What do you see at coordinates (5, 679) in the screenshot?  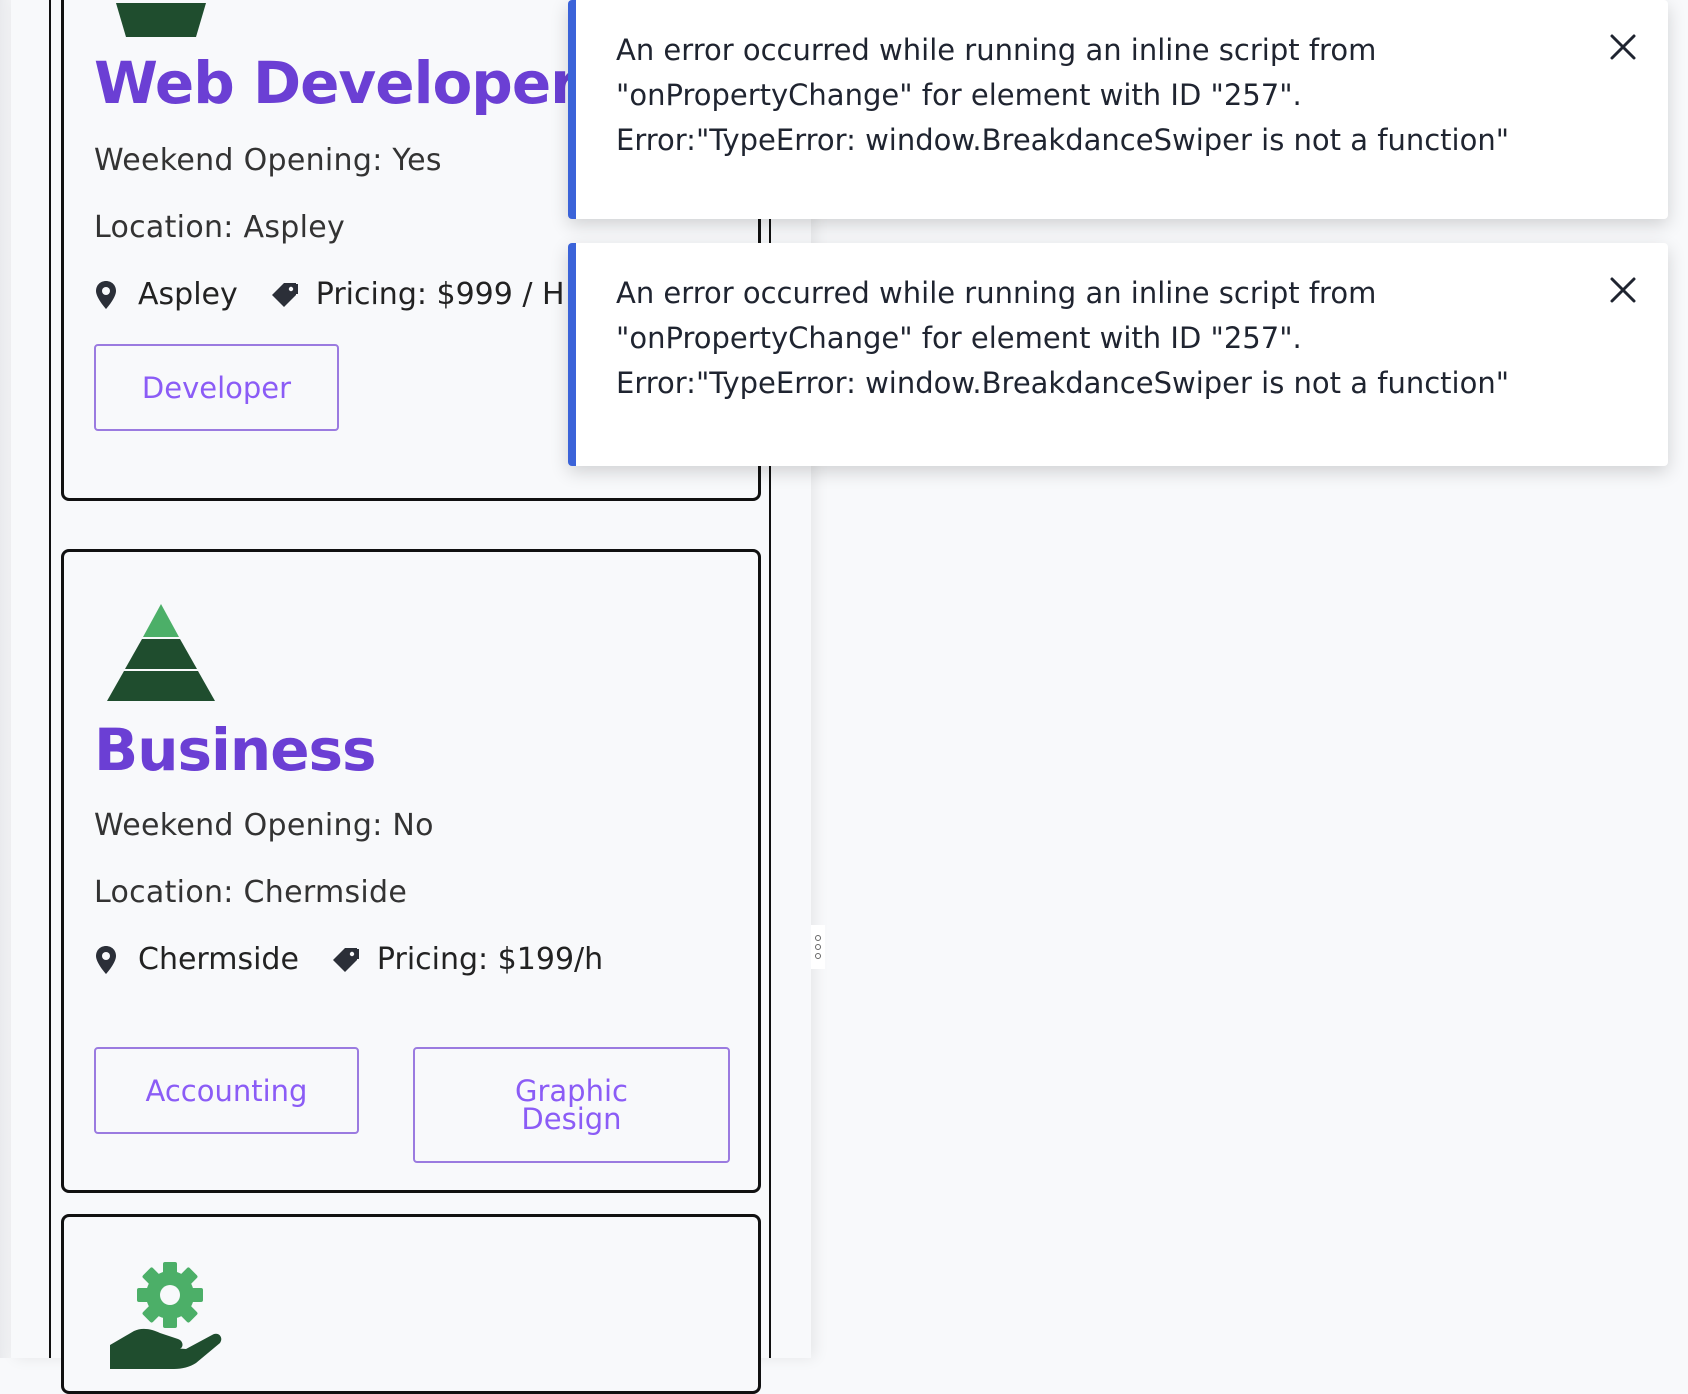 I see `left-gutter` at bounding box center [5, 679].